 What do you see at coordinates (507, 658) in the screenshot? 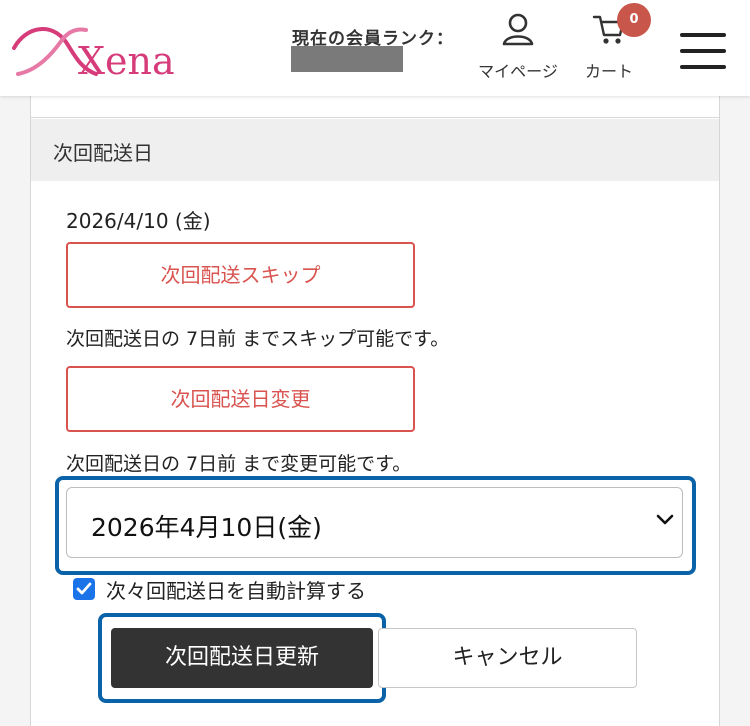
I see `cancel-button: キャンセル` at bounding box center [507, 658].